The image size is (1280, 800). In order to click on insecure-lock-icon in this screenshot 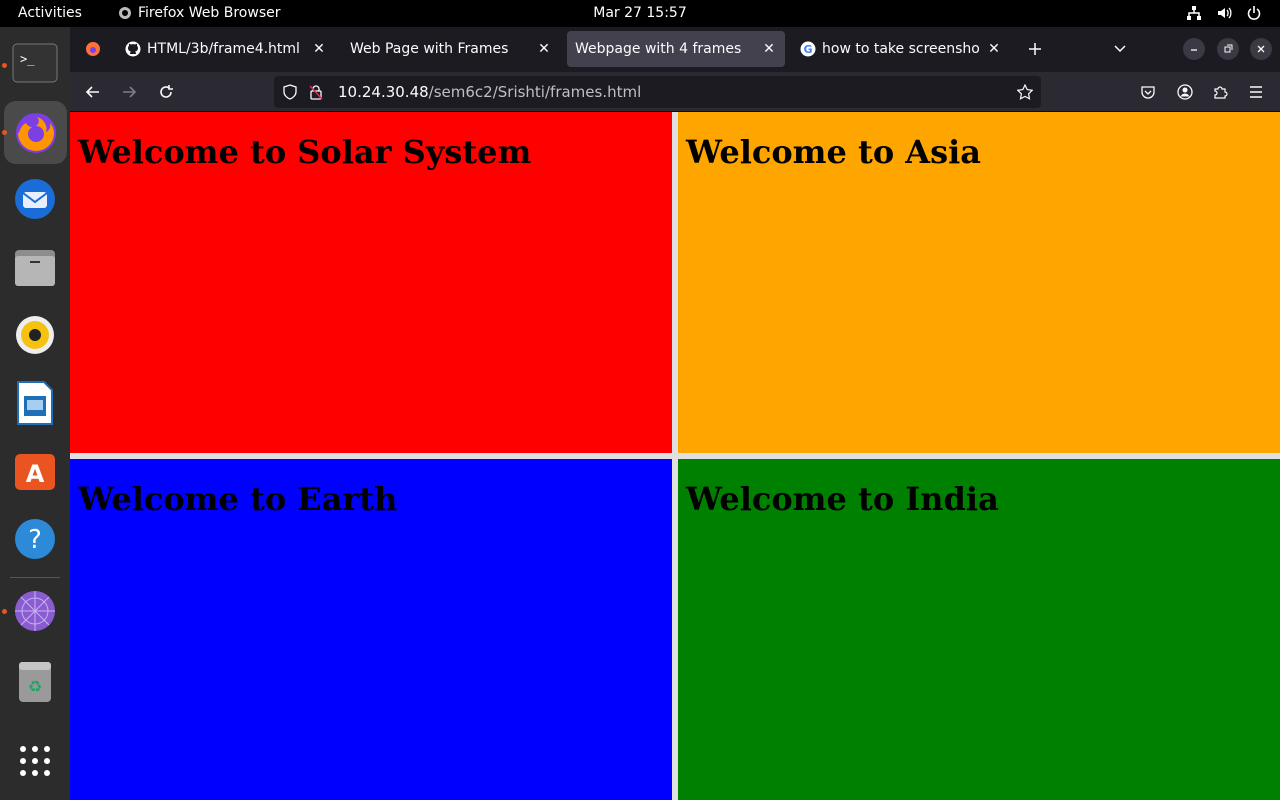, I will do `click(316, 92)`.